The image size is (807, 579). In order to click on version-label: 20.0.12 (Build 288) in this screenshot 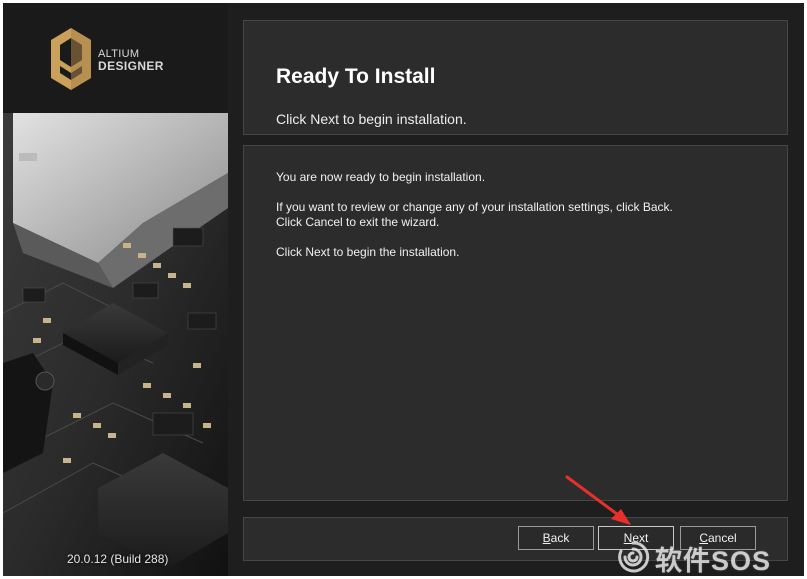, I will do `click(118, 559)`.